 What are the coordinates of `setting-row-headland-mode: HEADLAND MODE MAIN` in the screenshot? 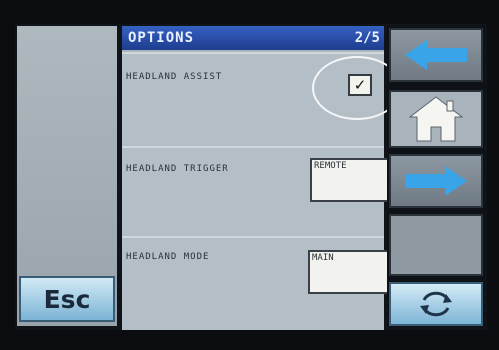 It's located at (258, 283).